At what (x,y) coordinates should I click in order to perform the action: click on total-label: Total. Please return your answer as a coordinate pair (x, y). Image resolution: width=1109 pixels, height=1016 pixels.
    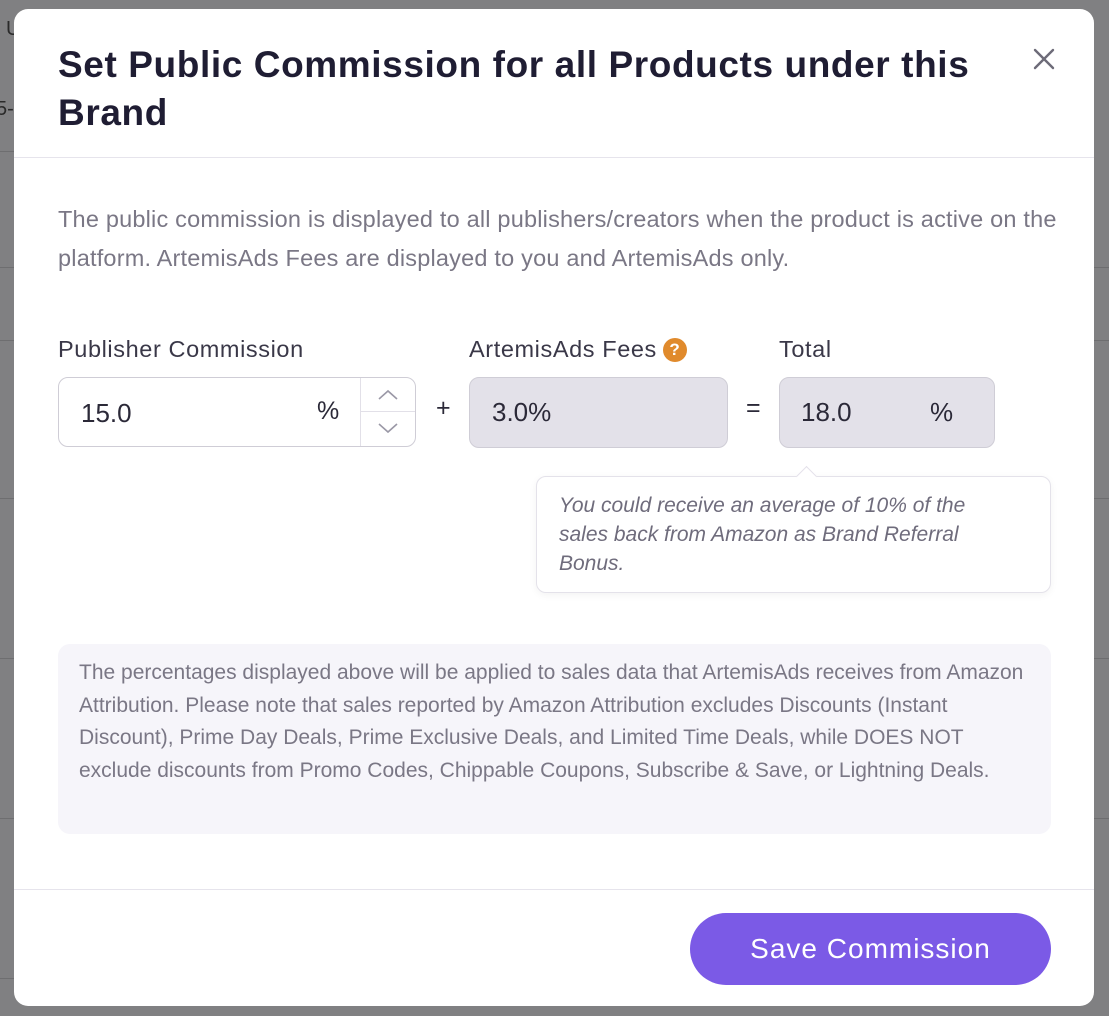
    Looking at the image, I should click on (805, 349).